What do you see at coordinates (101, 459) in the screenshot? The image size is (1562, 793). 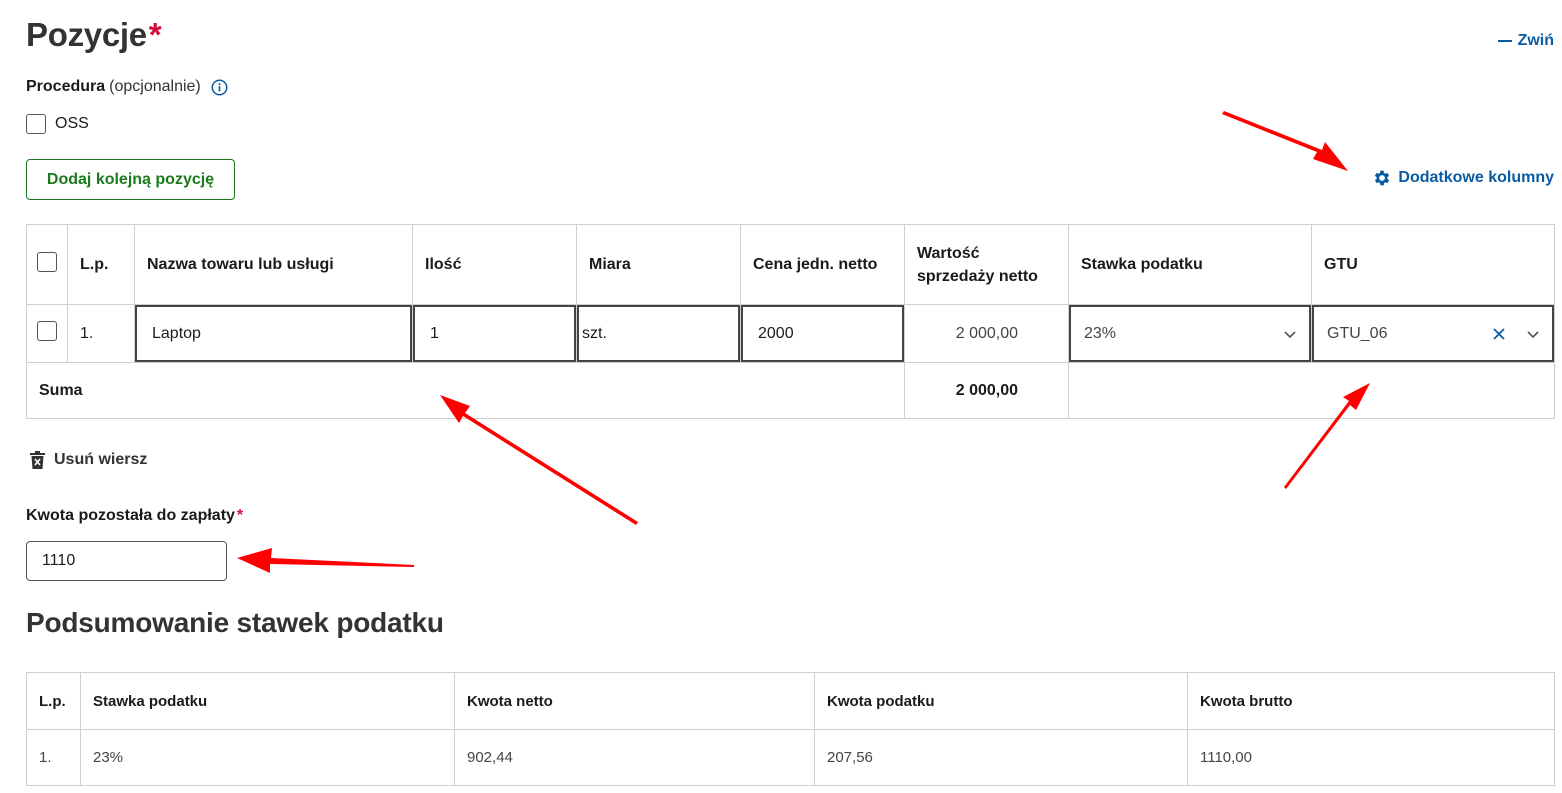 I see `delete-row-label: Usuń wiersz` at bounding box center [101, 459].